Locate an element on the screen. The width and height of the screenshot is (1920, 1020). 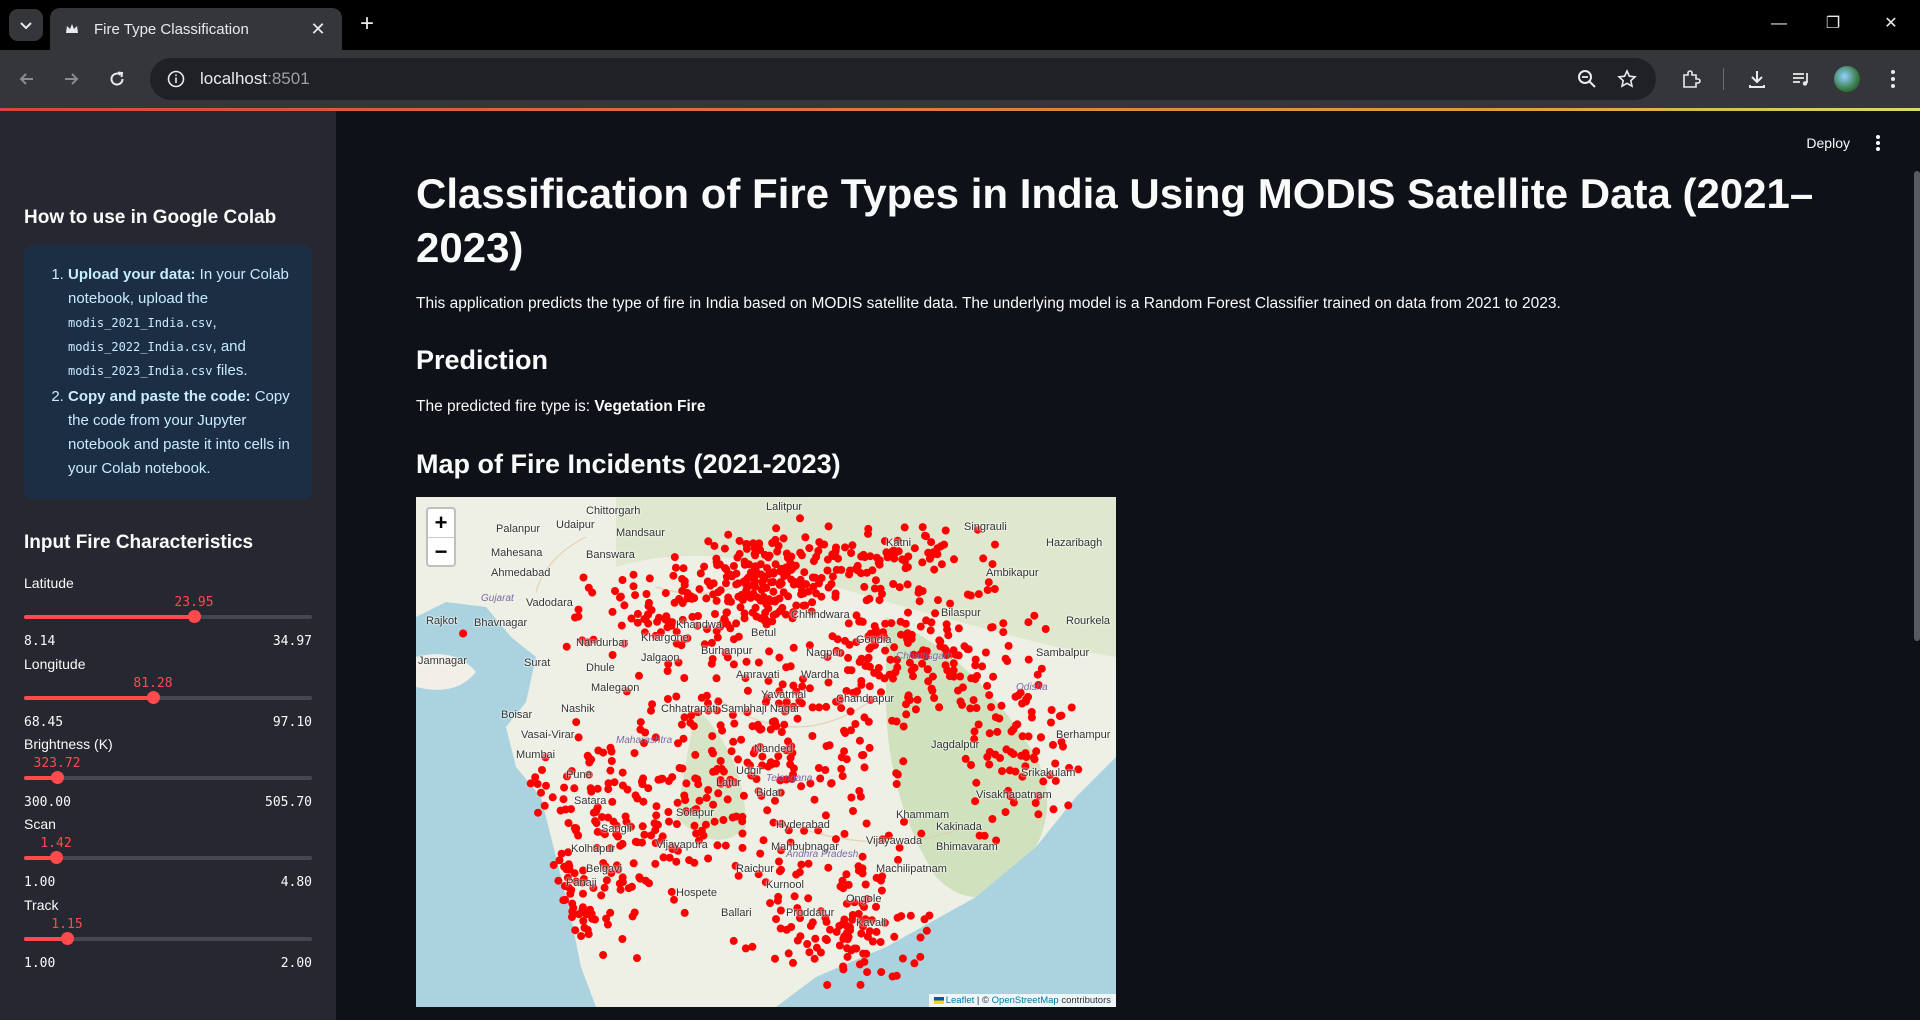
address-bar: localhost:8501 is located at coordinates (903, 79).